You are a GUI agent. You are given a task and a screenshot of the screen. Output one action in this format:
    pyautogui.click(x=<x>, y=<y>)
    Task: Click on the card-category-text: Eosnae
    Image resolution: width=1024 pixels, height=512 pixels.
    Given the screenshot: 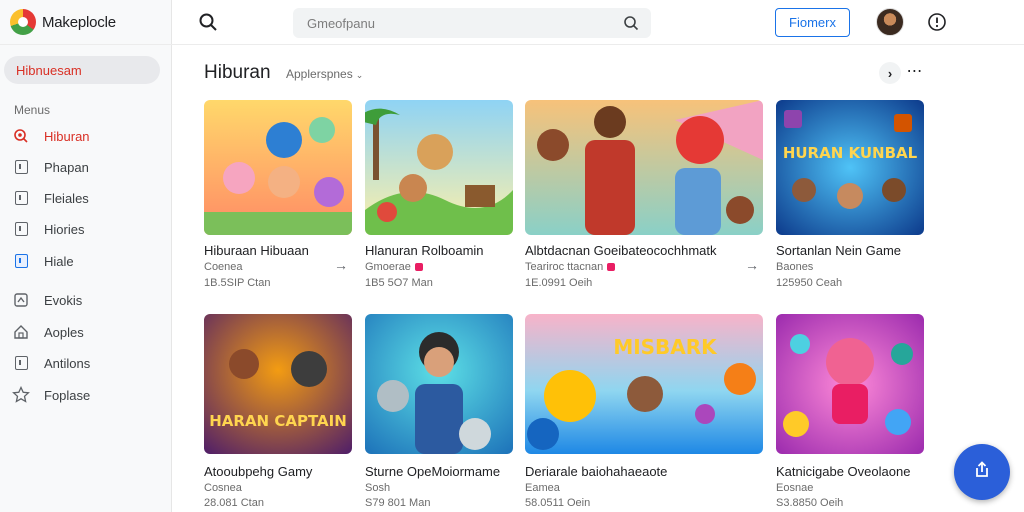 What is the action you would take?
    pyautogui.click(x=795, y=488)
    